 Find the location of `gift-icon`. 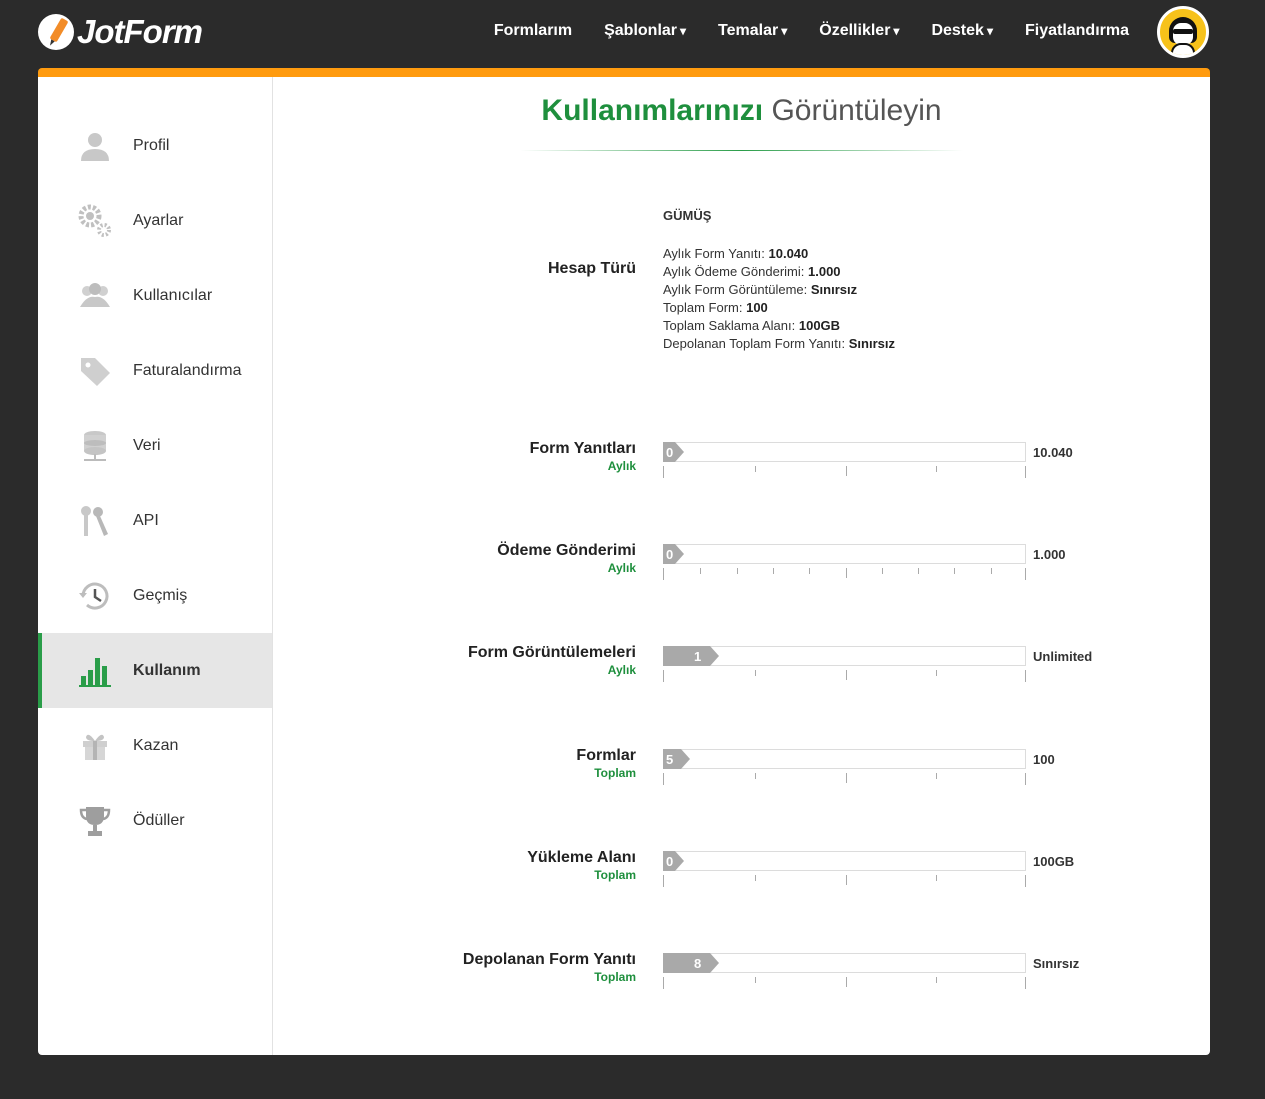

gift-icon is located at coordinates (95, 747).